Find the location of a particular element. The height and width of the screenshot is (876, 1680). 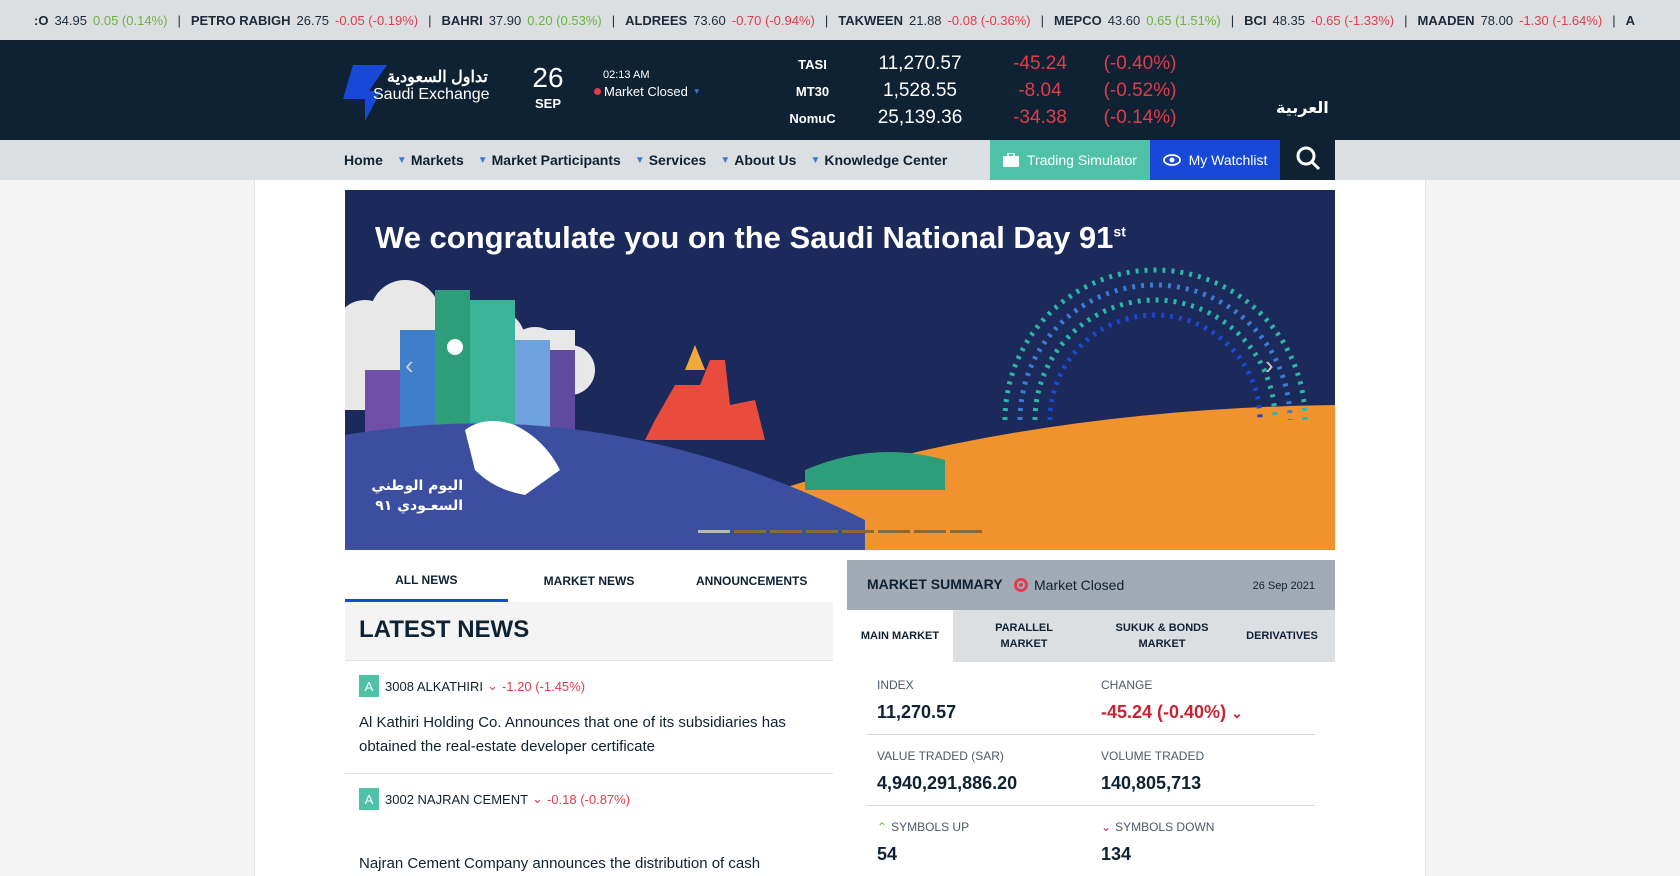

eye-icon is located at coordinates (1171, 160).